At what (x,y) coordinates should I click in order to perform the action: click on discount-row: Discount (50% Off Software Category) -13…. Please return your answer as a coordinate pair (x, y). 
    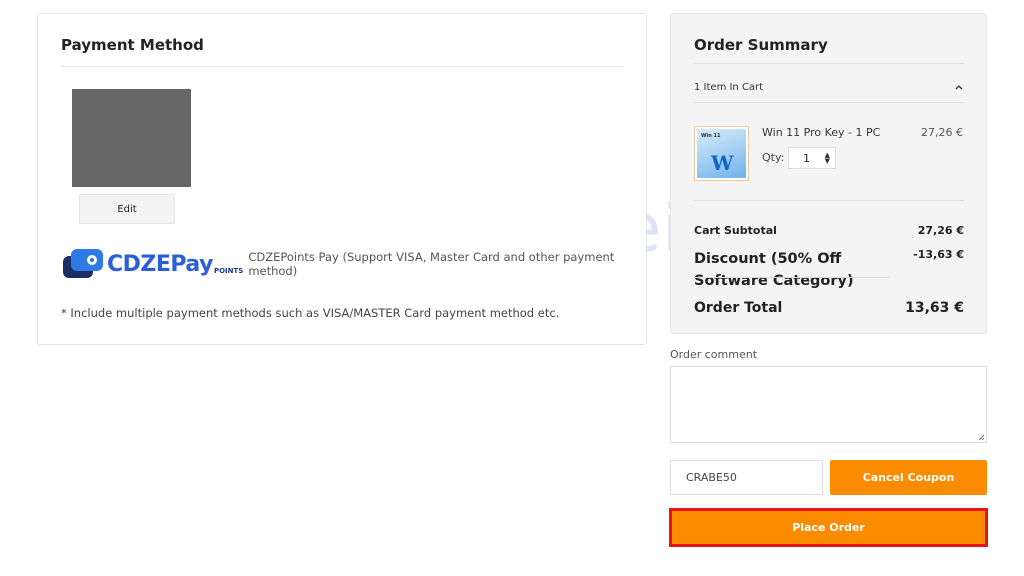
    Looking at the image, I should click on (829, 270).